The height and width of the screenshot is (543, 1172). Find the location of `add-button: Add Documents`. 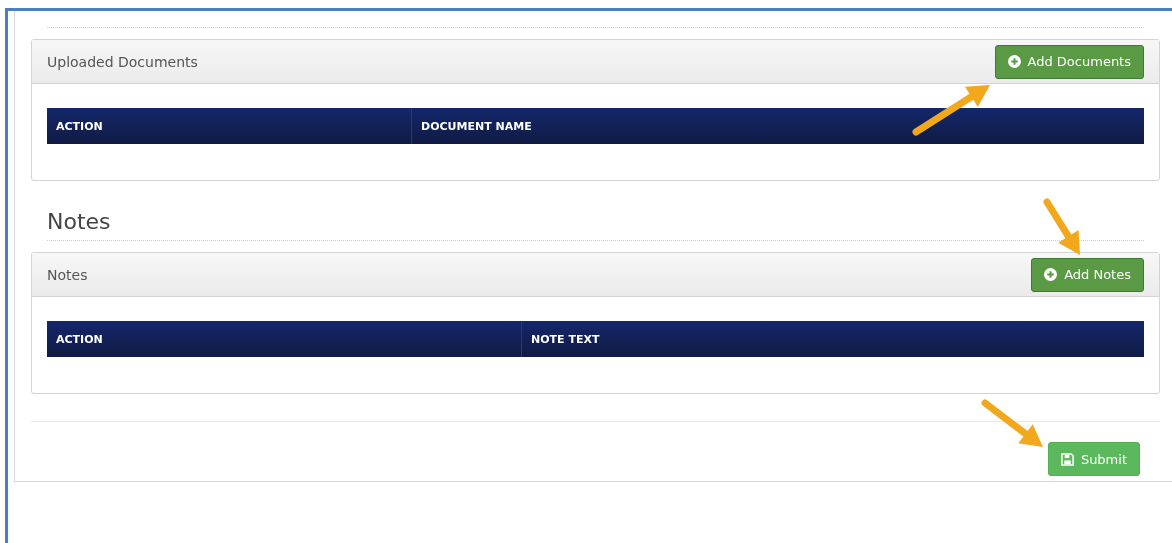

add-button: Add Documents is located at coordinates (1069, 61).